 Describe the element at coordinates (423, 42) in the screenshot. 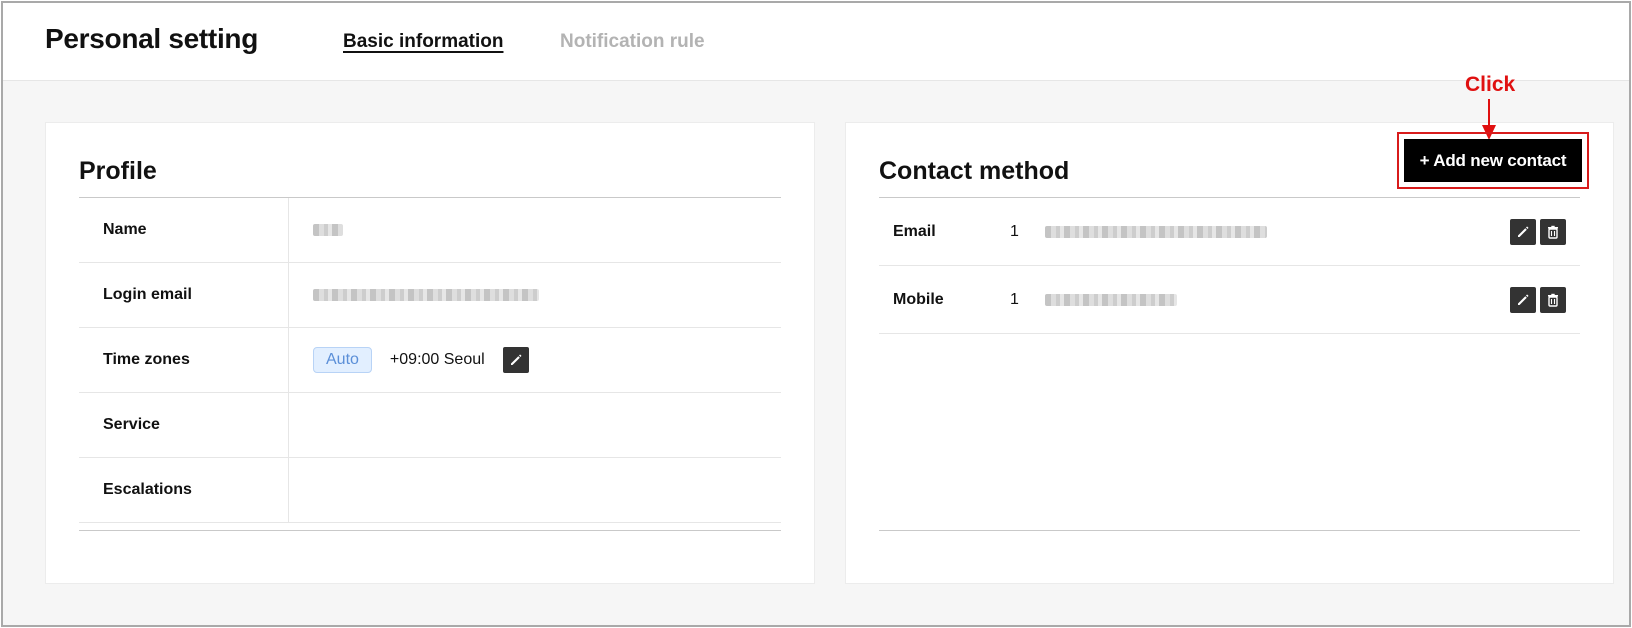

I see `tab-basic-information: Basic information` at that location.